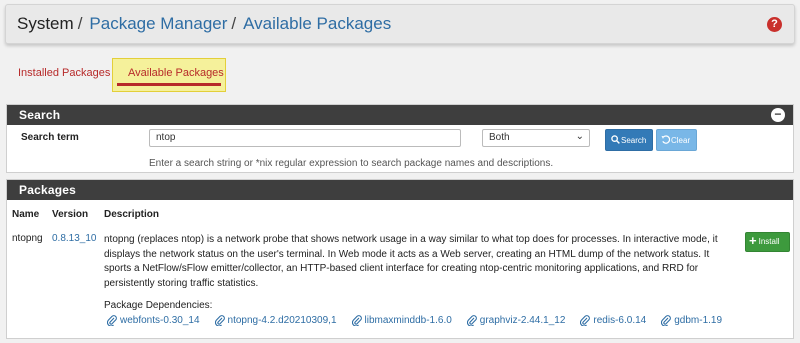  What do you see at coordinates (666, 139) in the screenshot?
I see `undo-icon` at bounding box center [666, 139].